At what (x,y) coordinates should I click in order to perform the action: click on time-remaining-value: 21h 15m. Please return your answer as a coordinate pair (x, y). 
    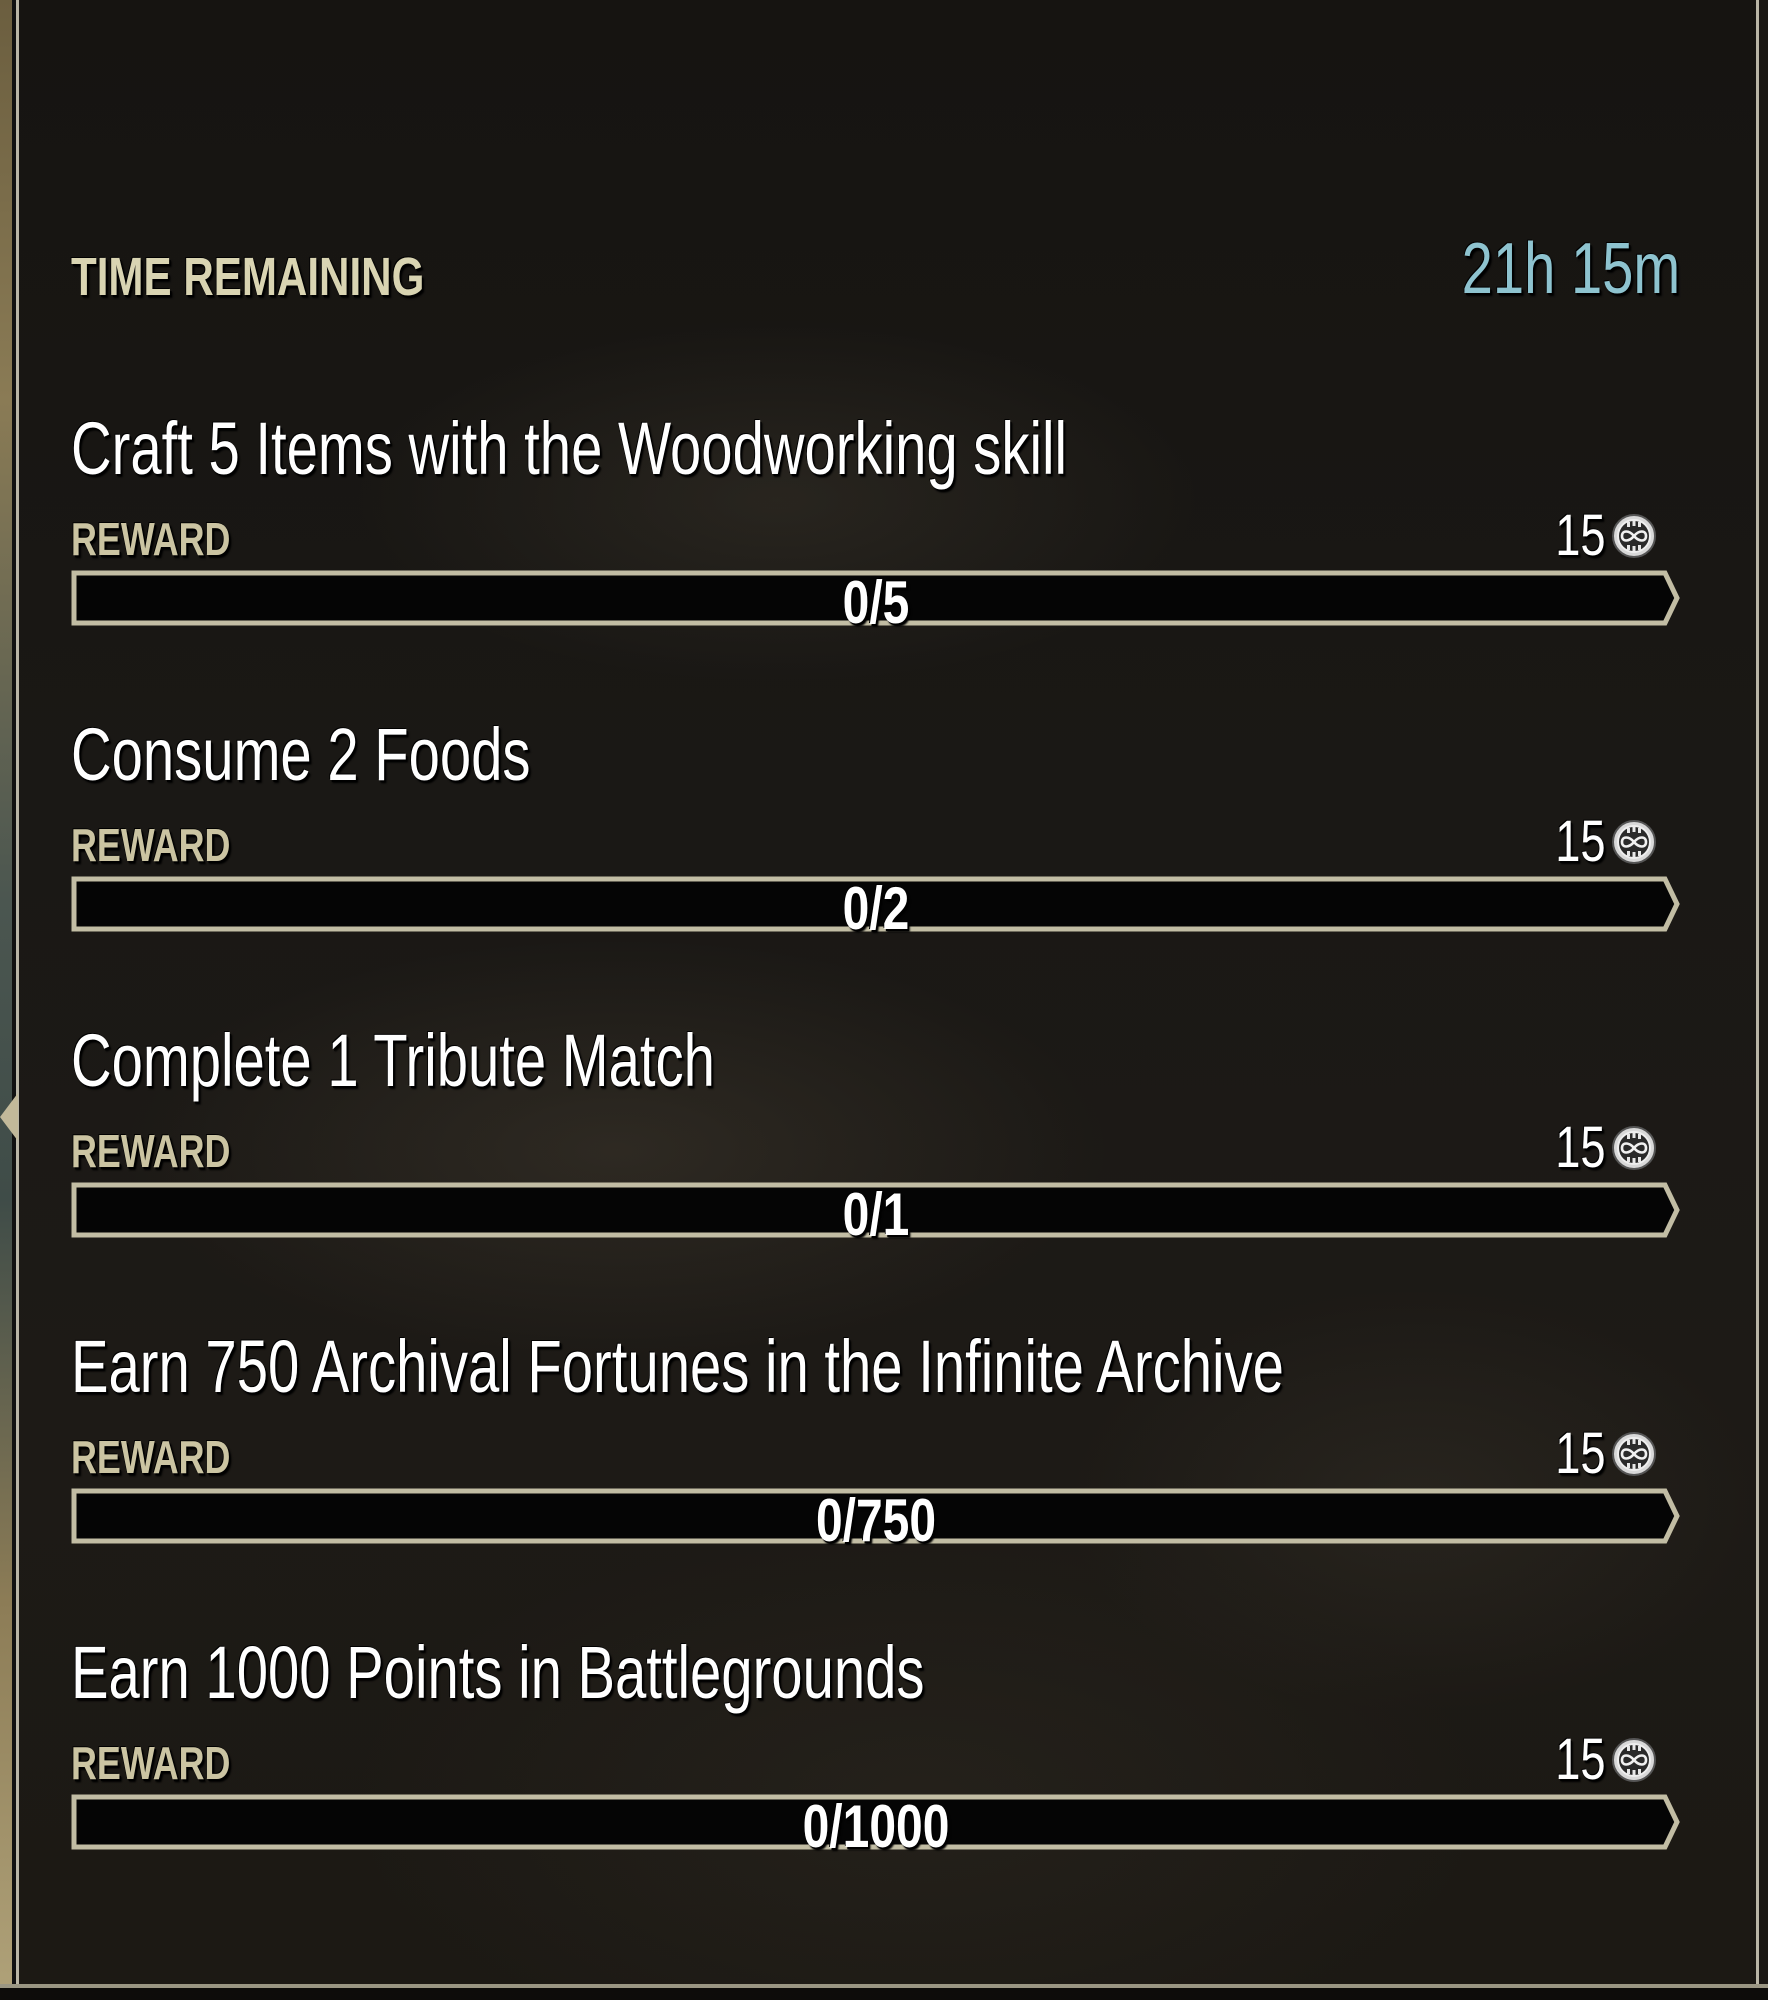
    Looking at the image, I should click on (1570, 269).